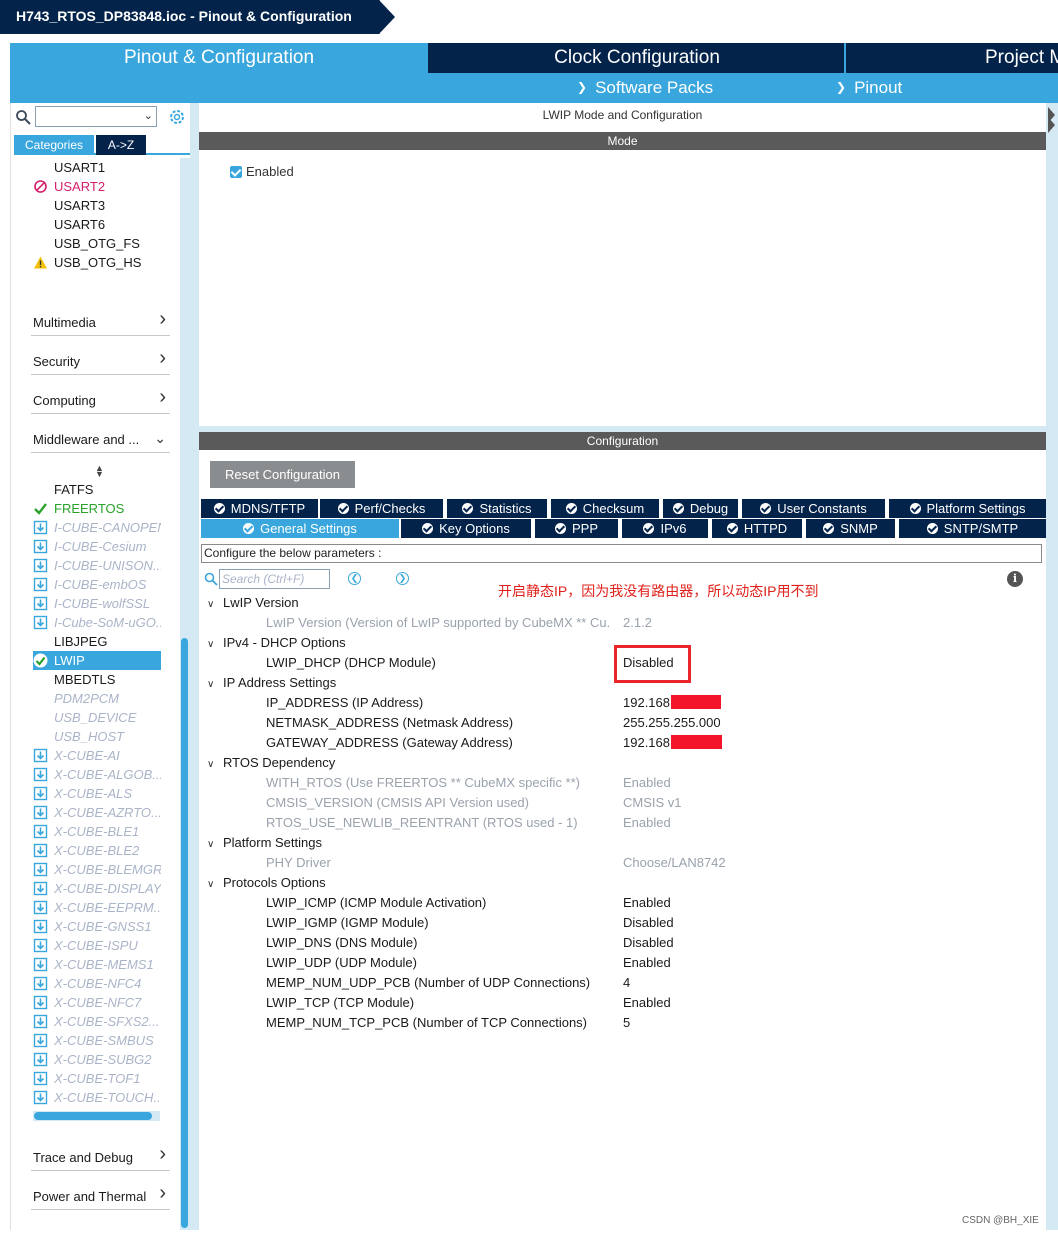  Describe the element at coordinates (972, 528) in the screenshot. I see `tab-sntp-smtp: SNTP/SMTP` at that location.